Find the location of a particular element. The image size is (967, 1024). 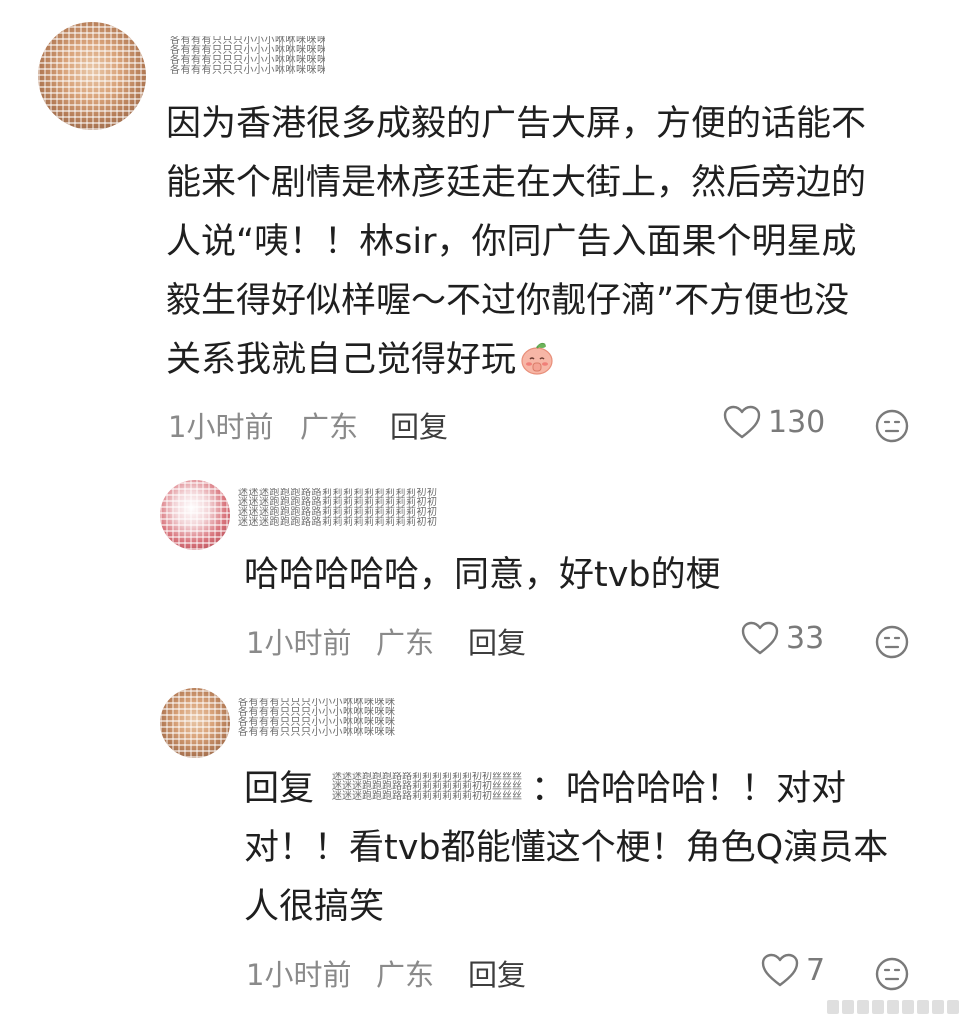

watermark is located at coordinates (879, 1007).